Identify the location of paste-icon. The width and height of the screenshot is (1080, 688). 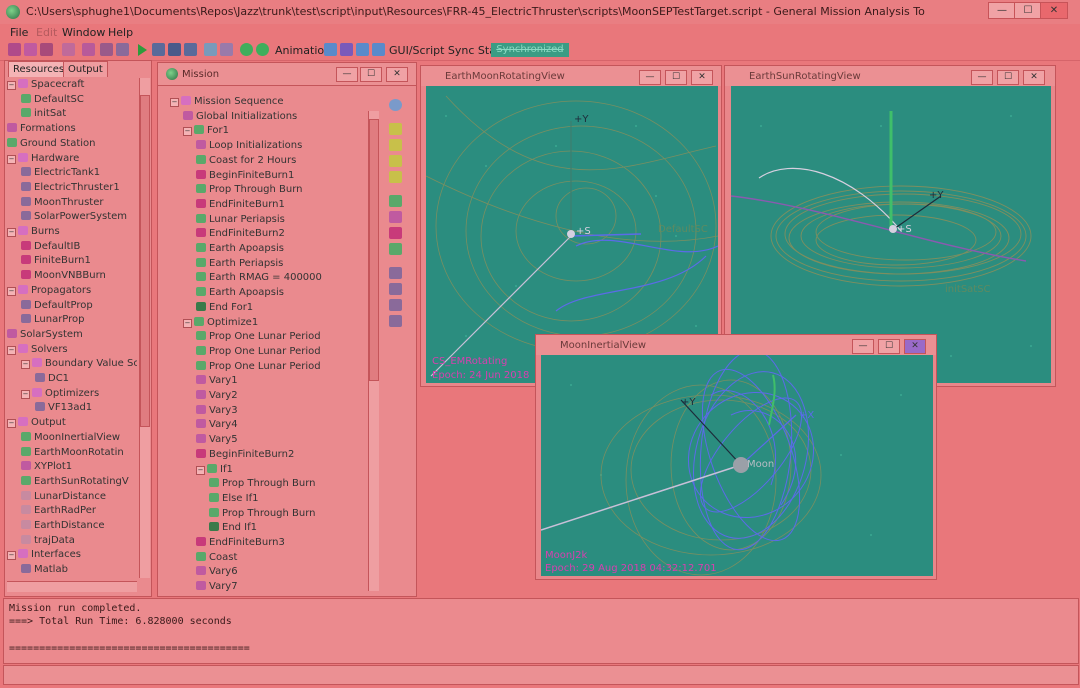
(106, 49).